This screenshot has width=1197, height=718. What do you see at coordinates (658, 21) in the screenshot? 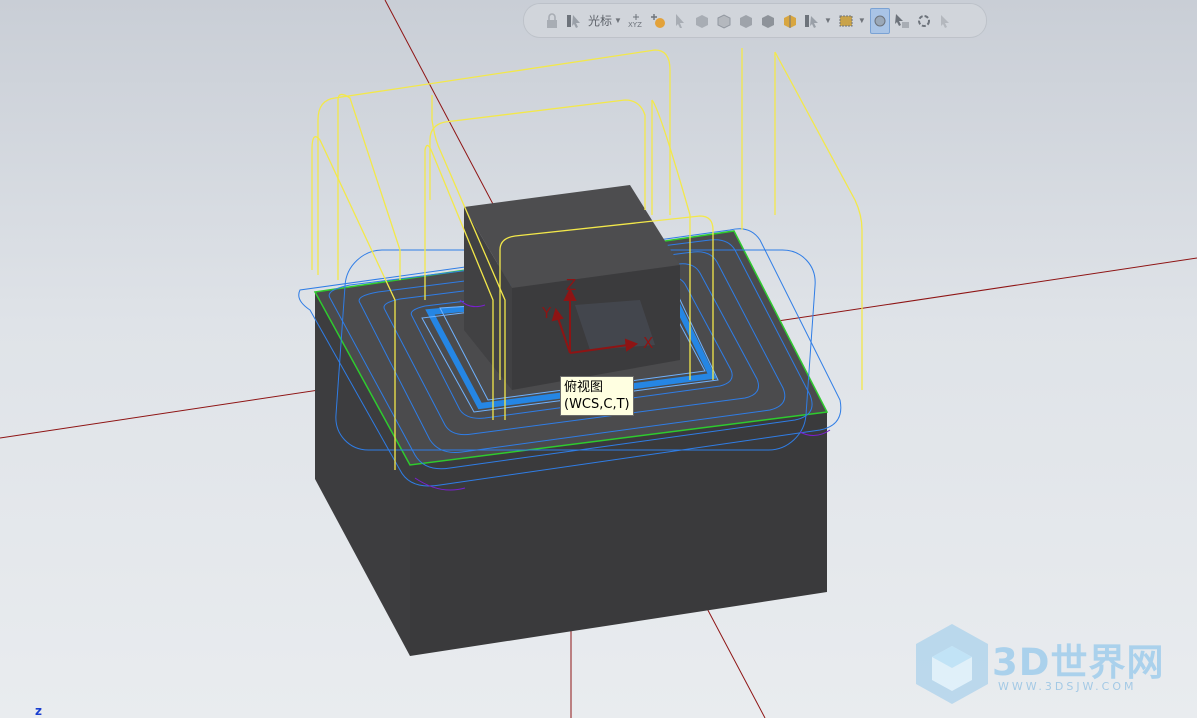
I see `add-point-icon` at bounding box center [658, 21].